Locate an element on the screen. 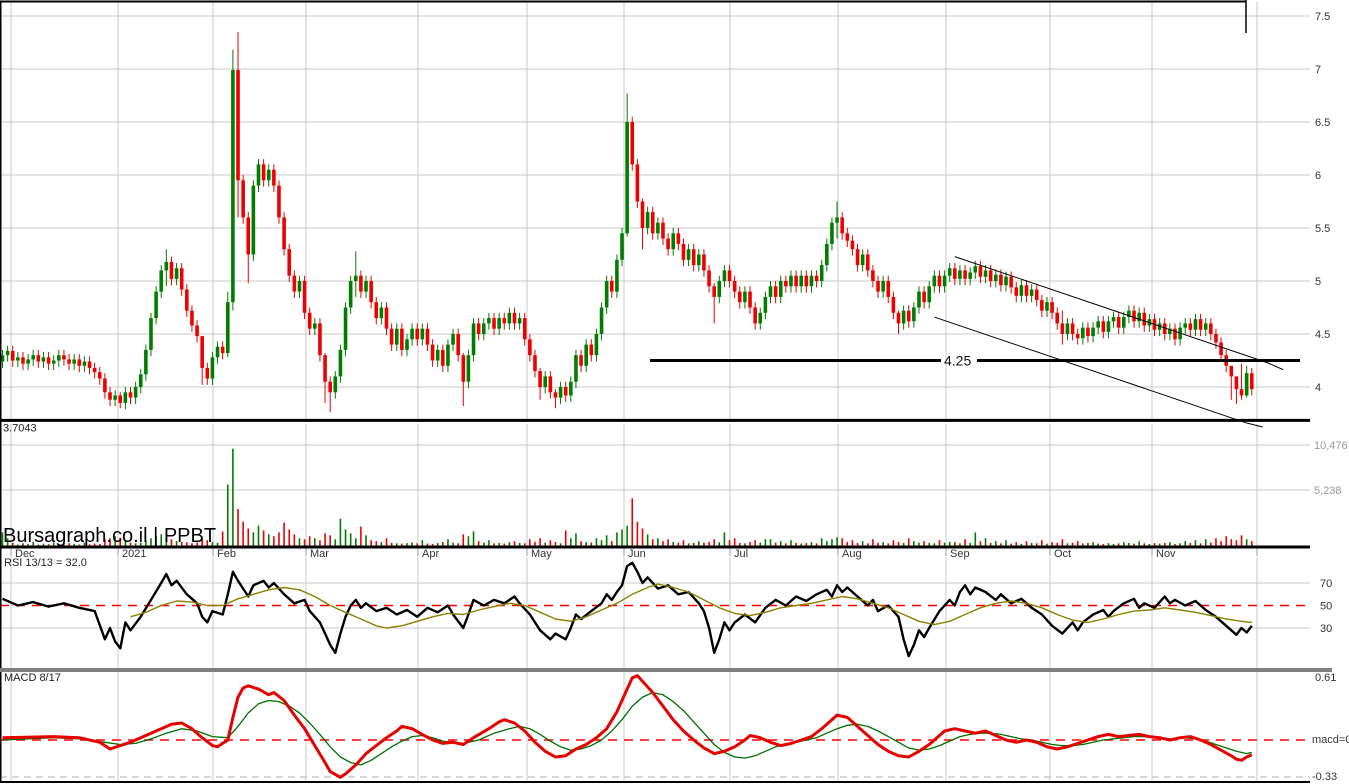 This screenshot has width=1349, height=784. support-price-label: 3.7043 is located at coordinates (20, 428).